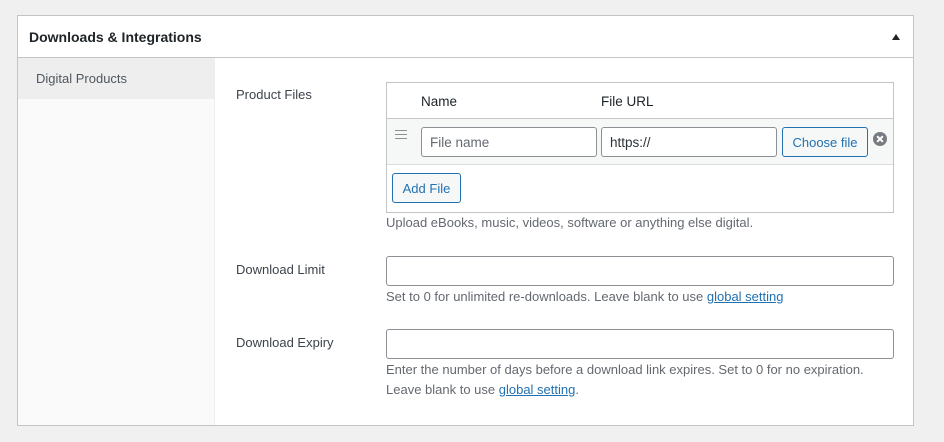 The height and width of the screenshot is (442, 944). I want to click on product-files-label: Product Files, so click(274, 94).